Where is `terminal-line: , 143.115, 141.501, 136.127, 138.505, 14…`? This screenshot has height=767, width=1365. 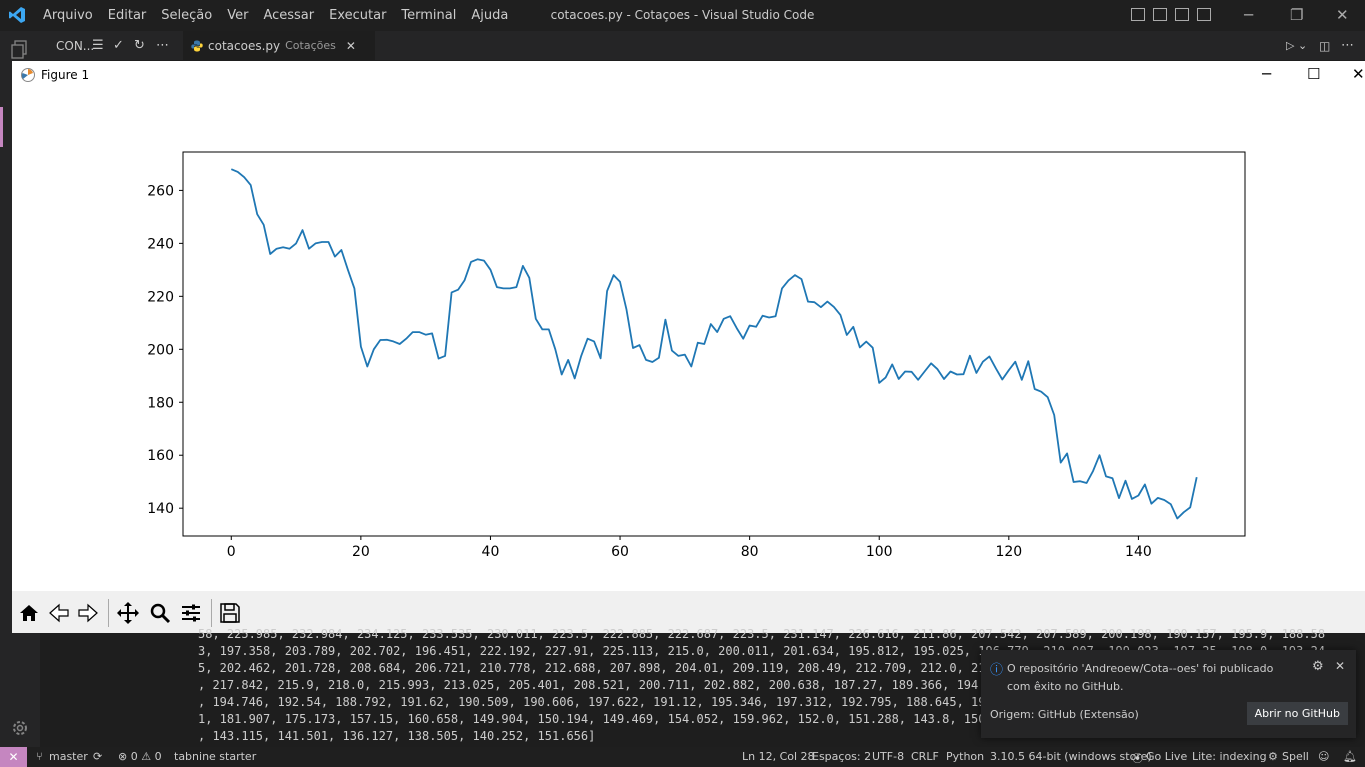 terminal-line: , 143.115, 141.501, 136.127, 138.505, 14… is located at coordinates (397, 736).